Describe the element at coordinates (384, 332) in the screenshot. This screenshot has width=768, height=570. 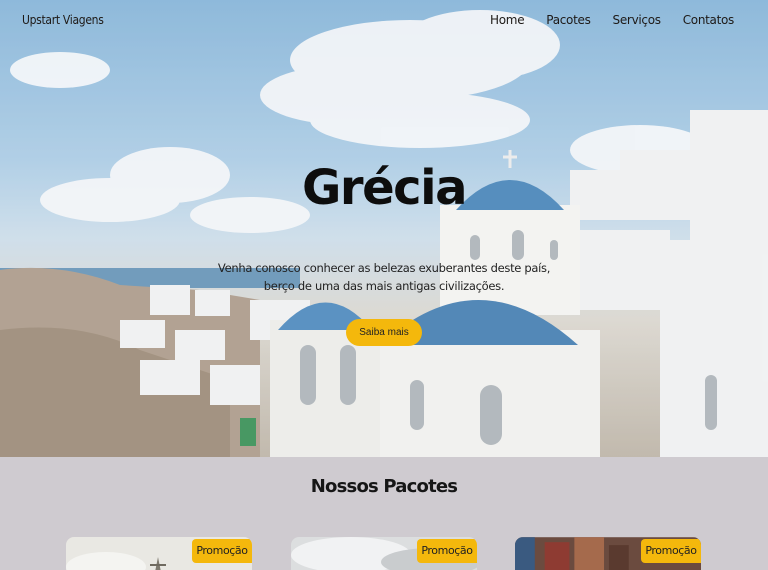
I see `saiba-mais-button: Saiba mais` at that location.